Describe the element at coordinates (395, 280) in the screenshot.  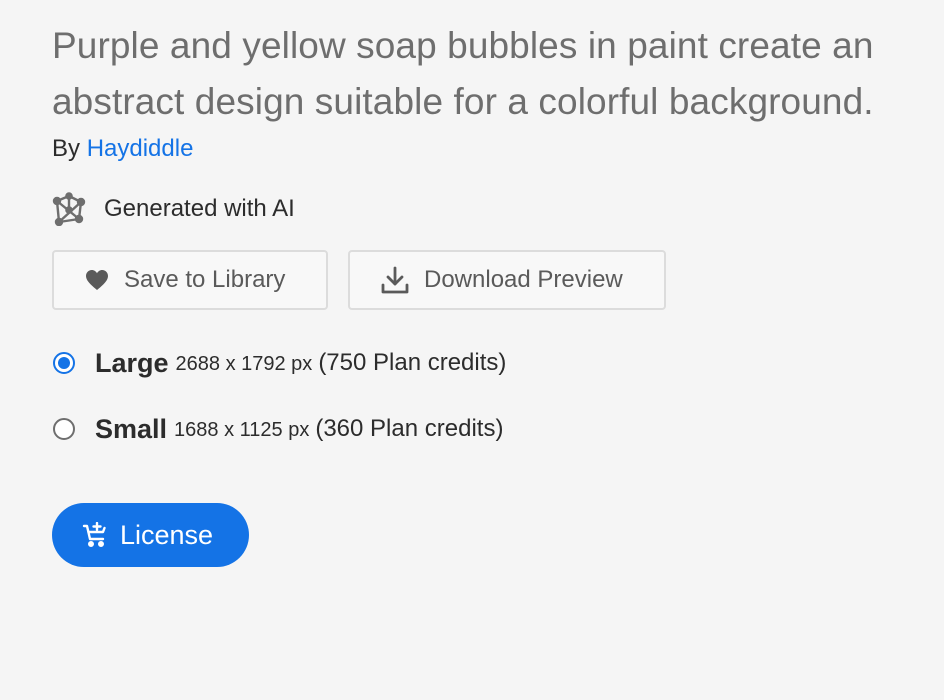
I see `download-icon` at that location.